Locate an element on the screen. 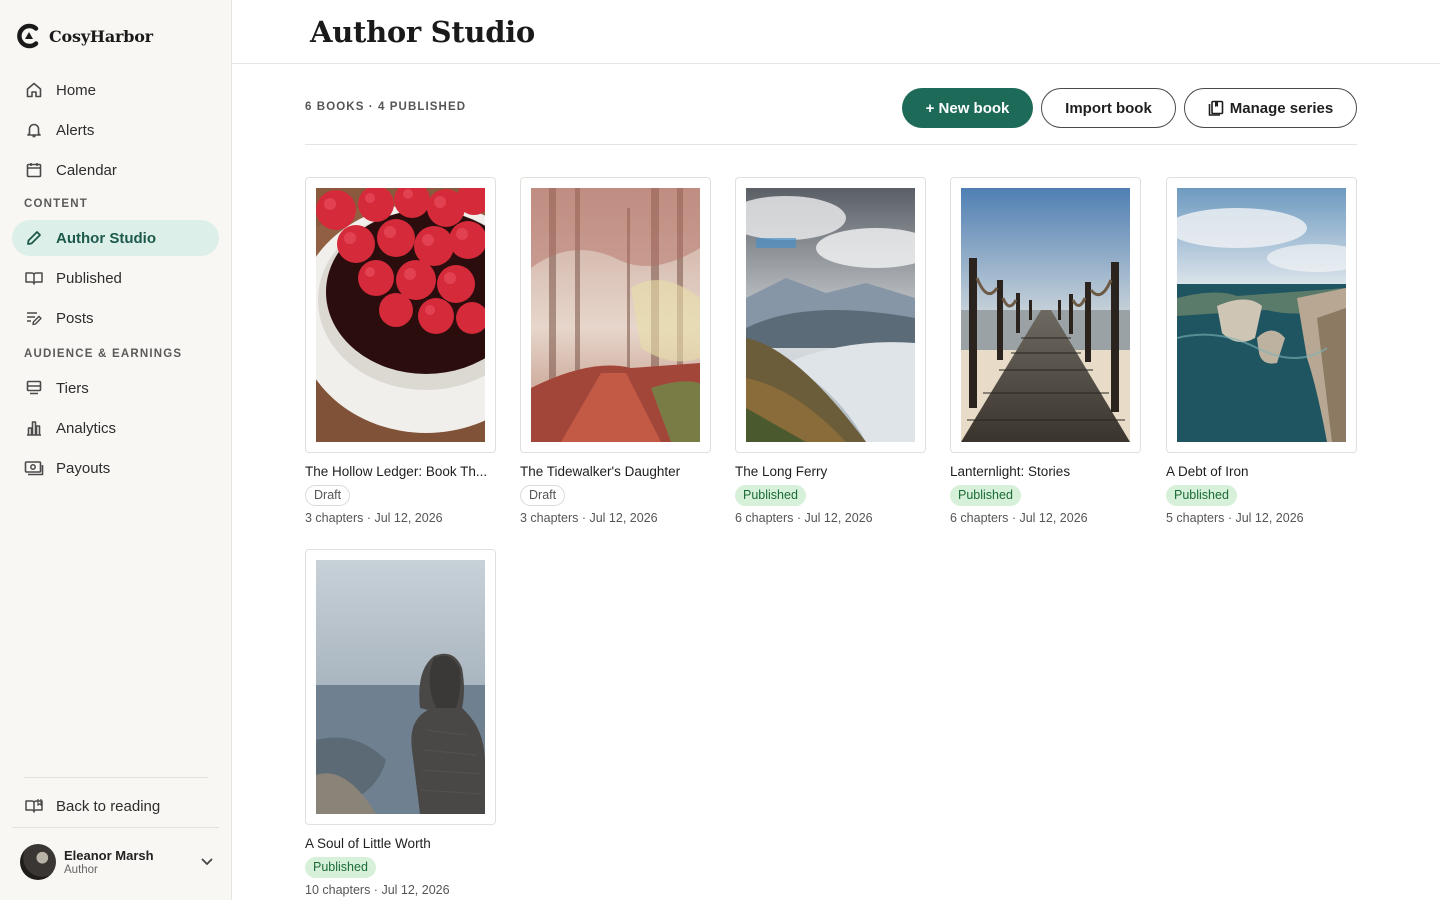  cover-image-hooded-figure is located at coordinates (400, 687).